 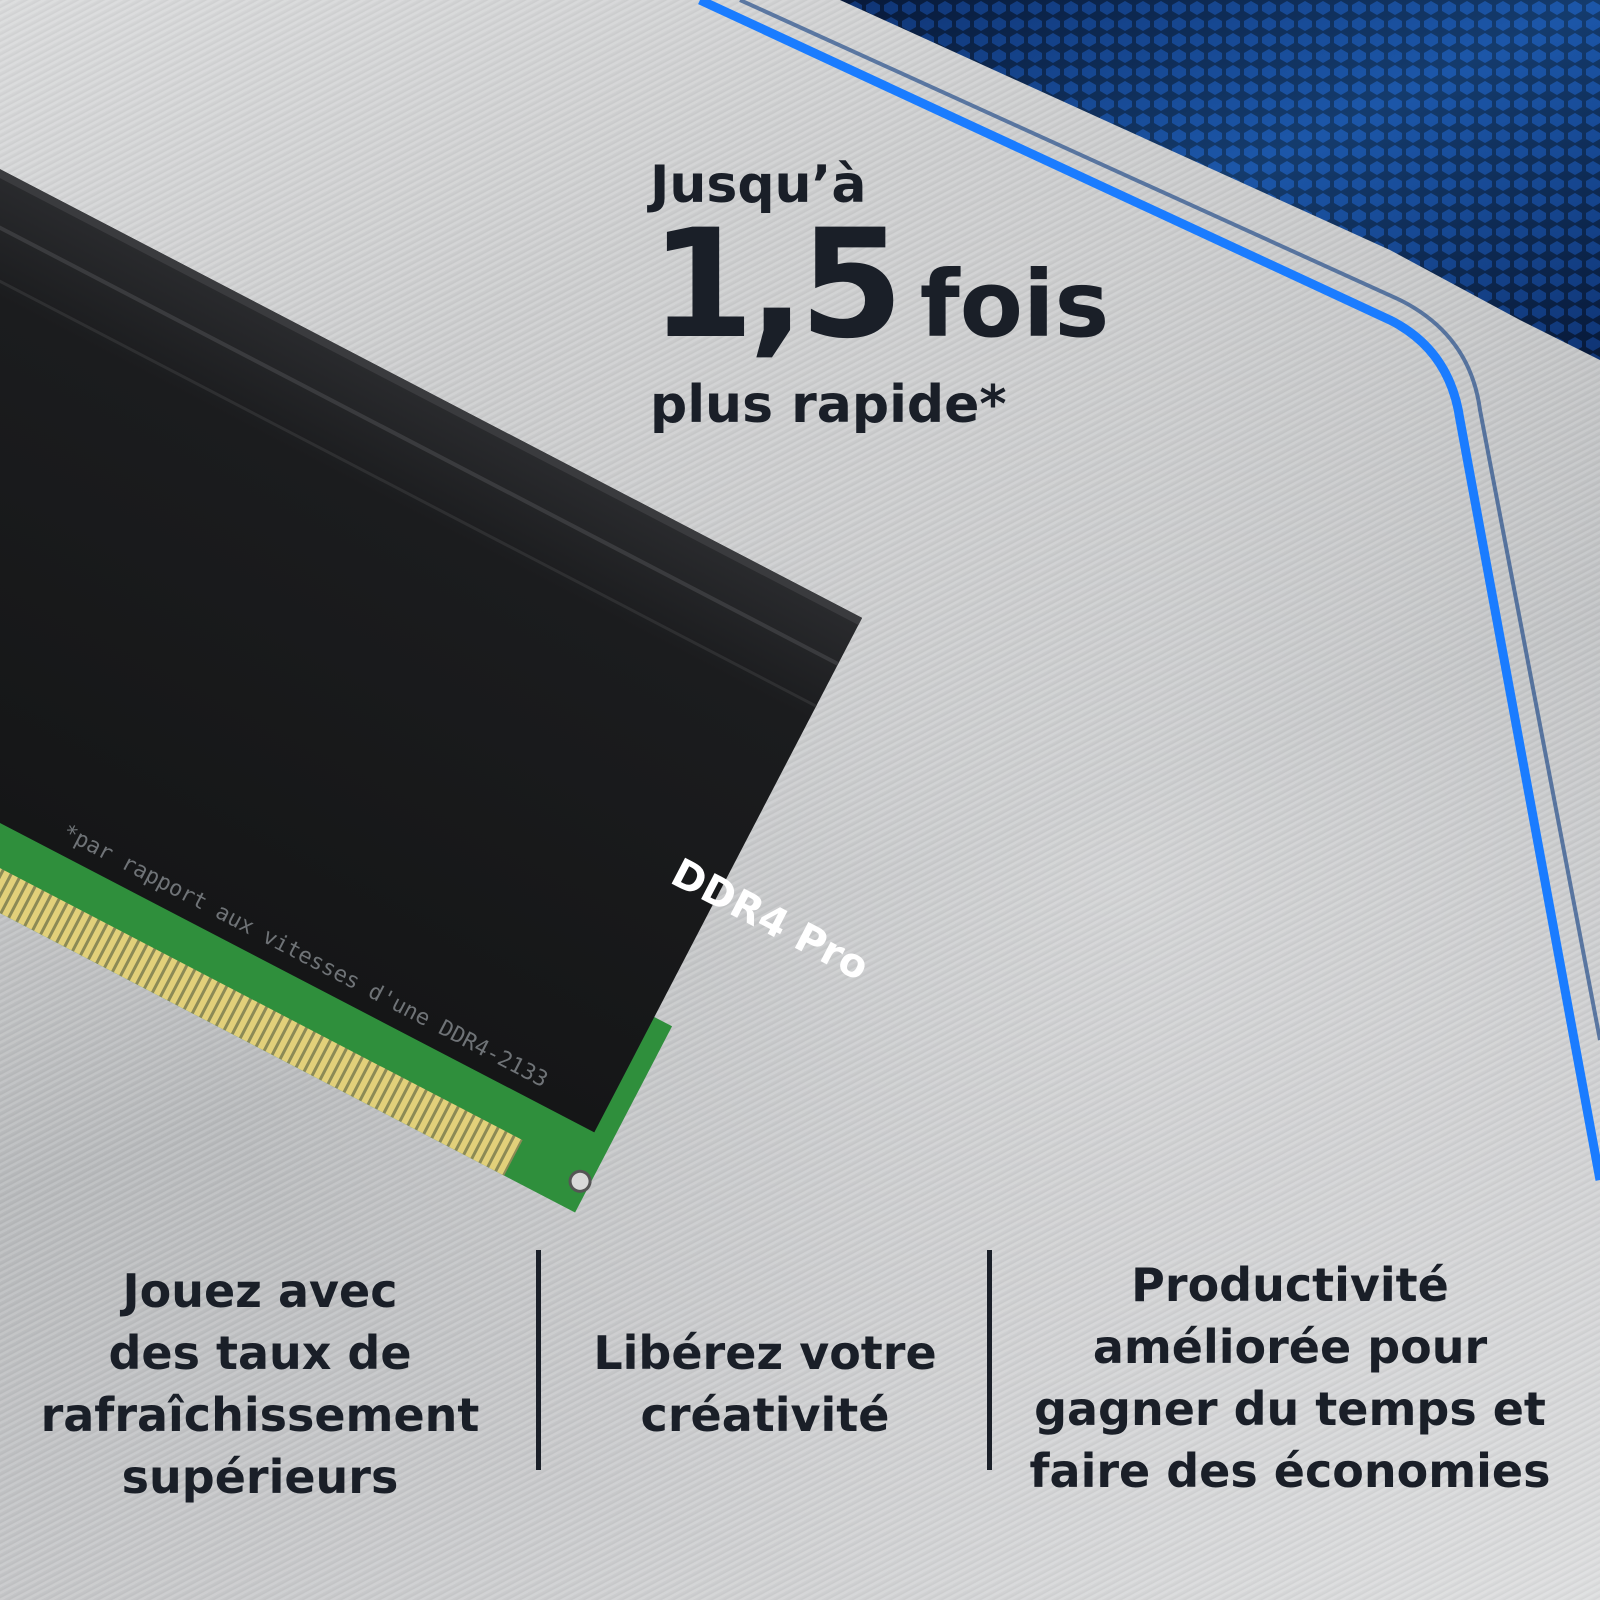 I want to click on headline-value-row: 1,5 fois, so click(x=880, y=286).